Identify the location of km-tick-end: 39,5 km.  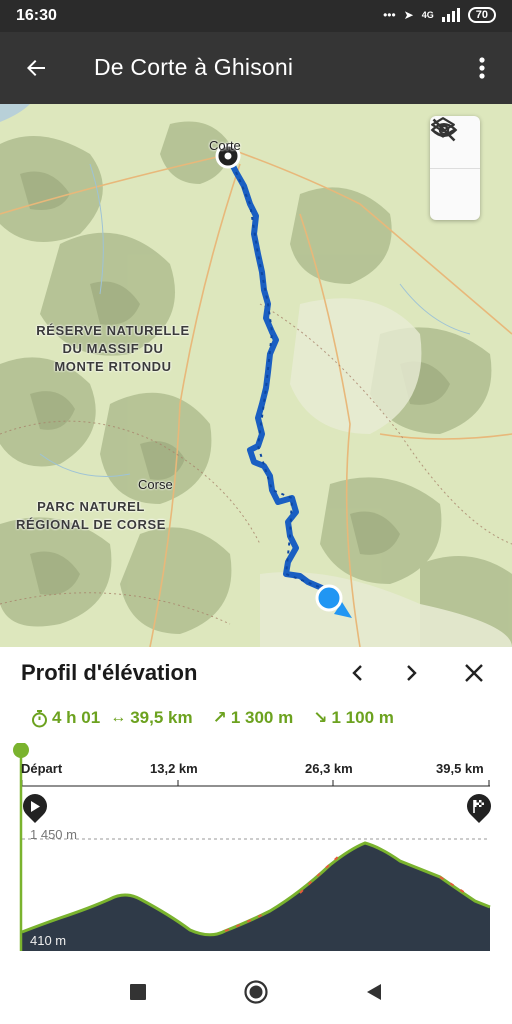
(460, 768).